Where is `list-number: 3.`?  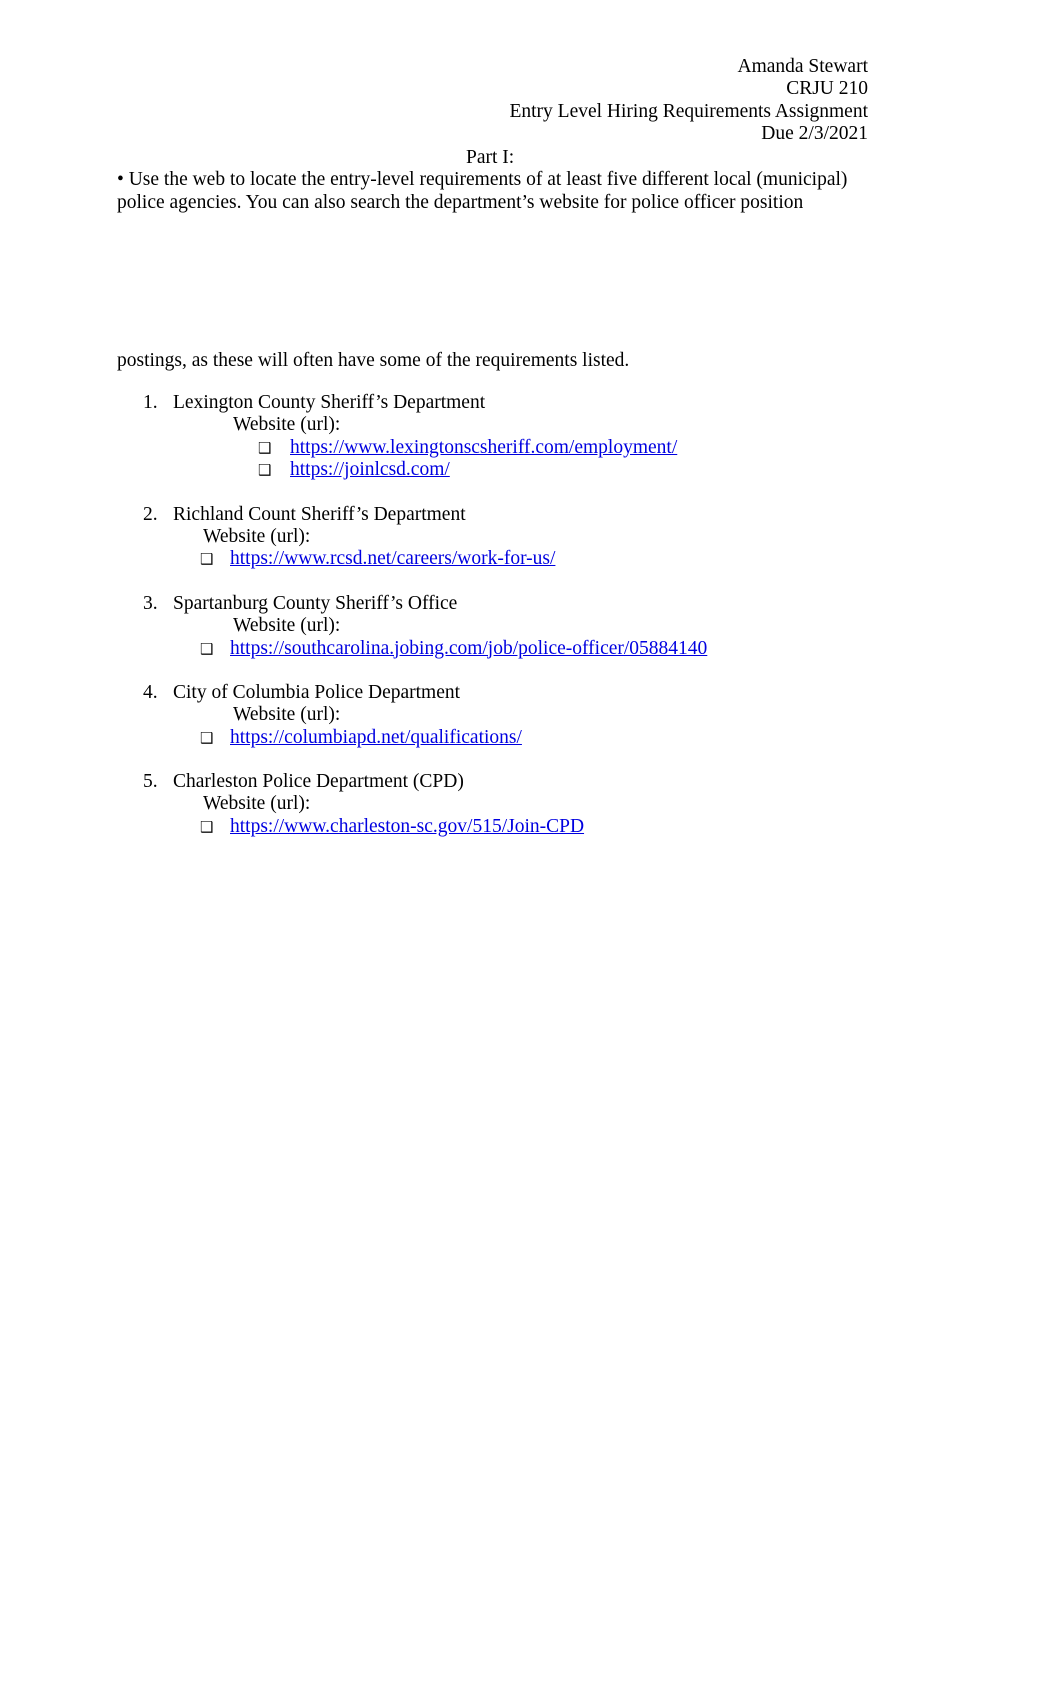 list-number: 3. is located at coordinates (150, 603).